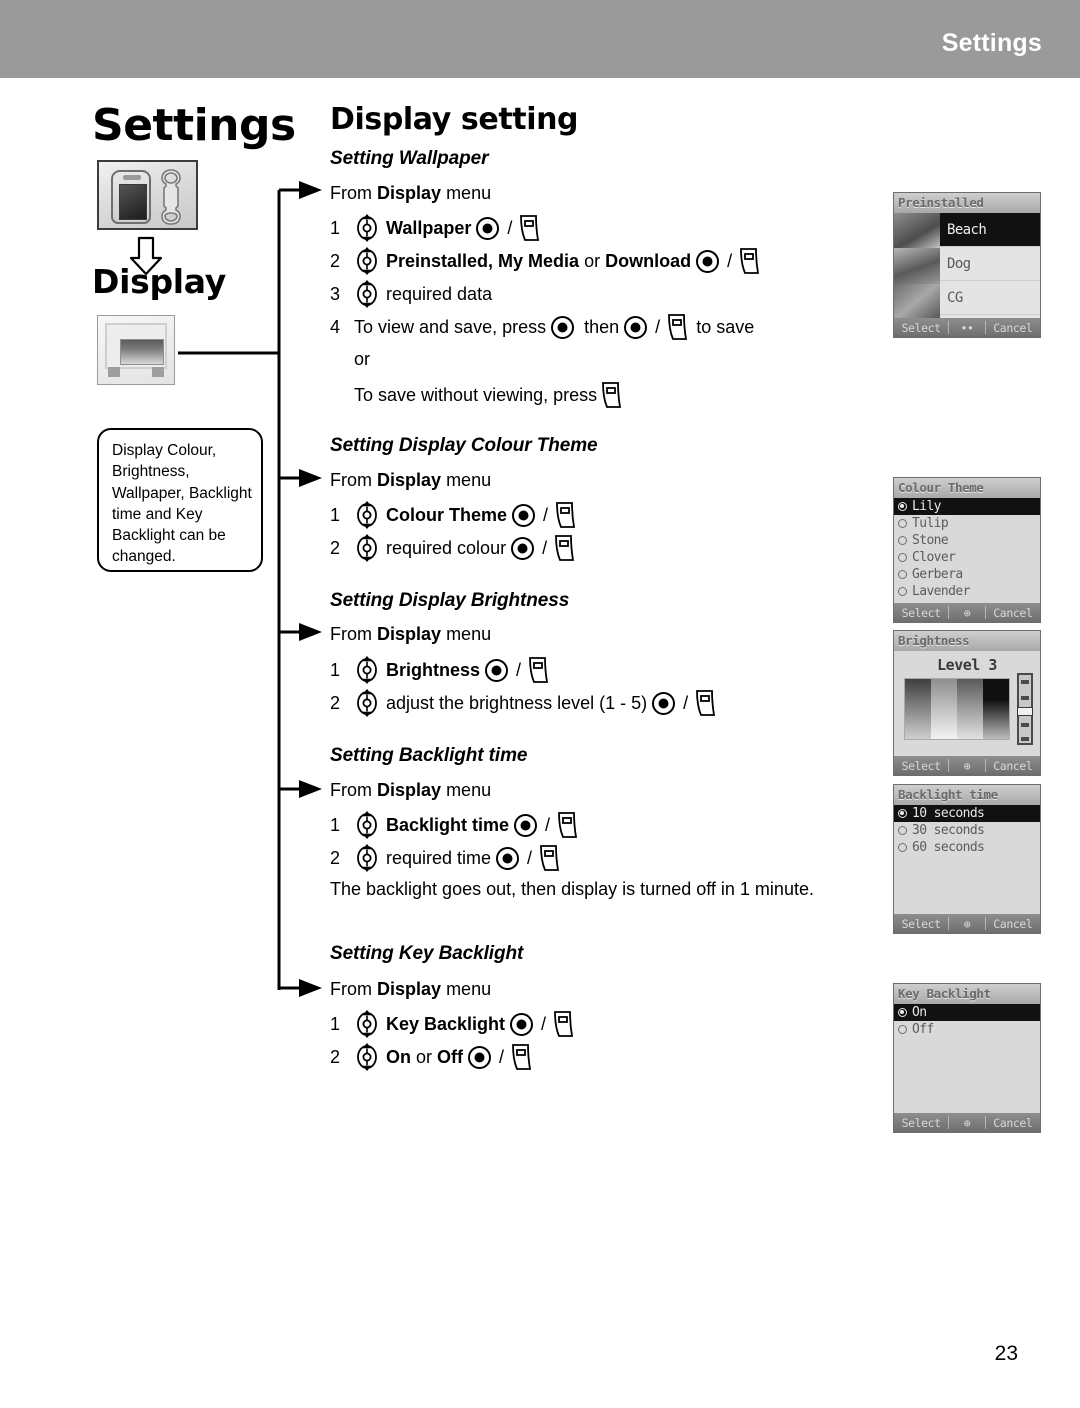 The height and width of the screenshot is (1408, 1080). I want to click on alternative-or-label: or, so click(362, 359).